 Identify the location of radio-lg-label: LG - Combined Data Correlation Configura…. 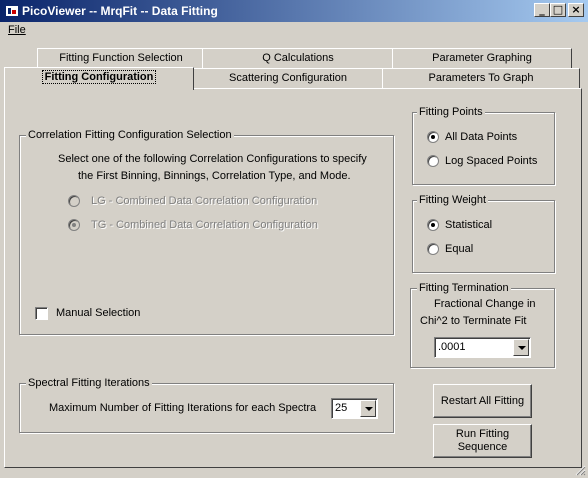
(204, 201).